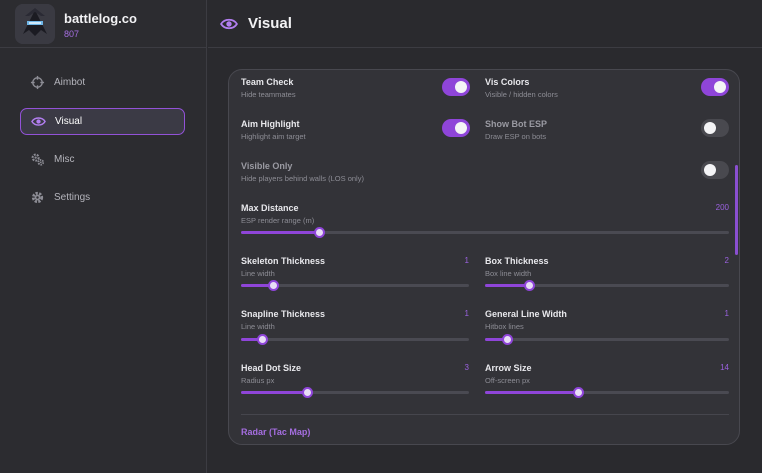  Describe the element at coordinates (37, 197) in the screenshot. I see `gear-icon` at that location.